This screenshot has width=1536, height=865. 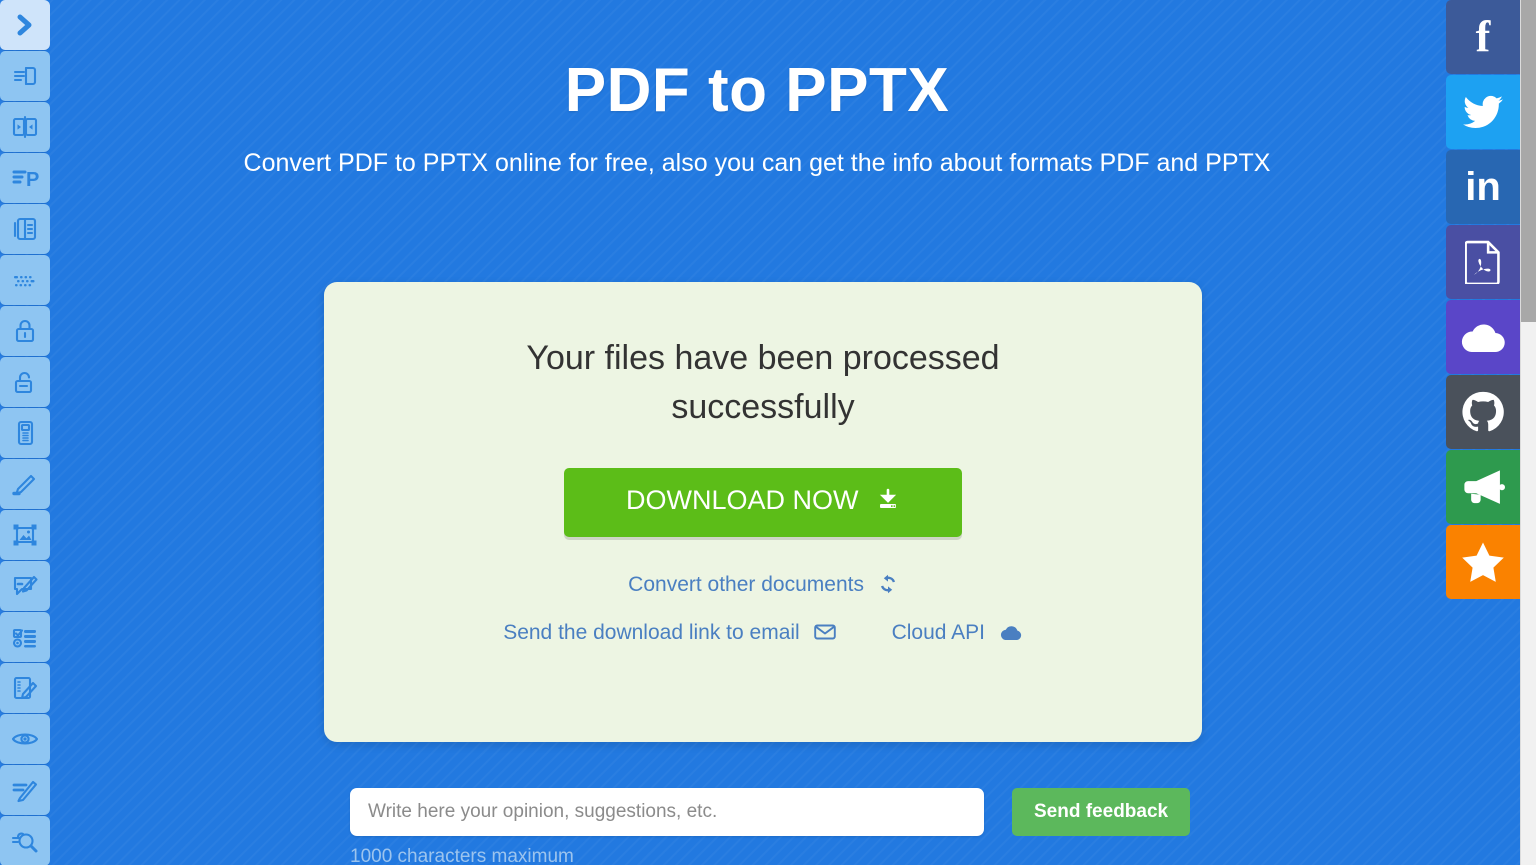 I want to click on file-import-icon, so click(x=25, y=76).